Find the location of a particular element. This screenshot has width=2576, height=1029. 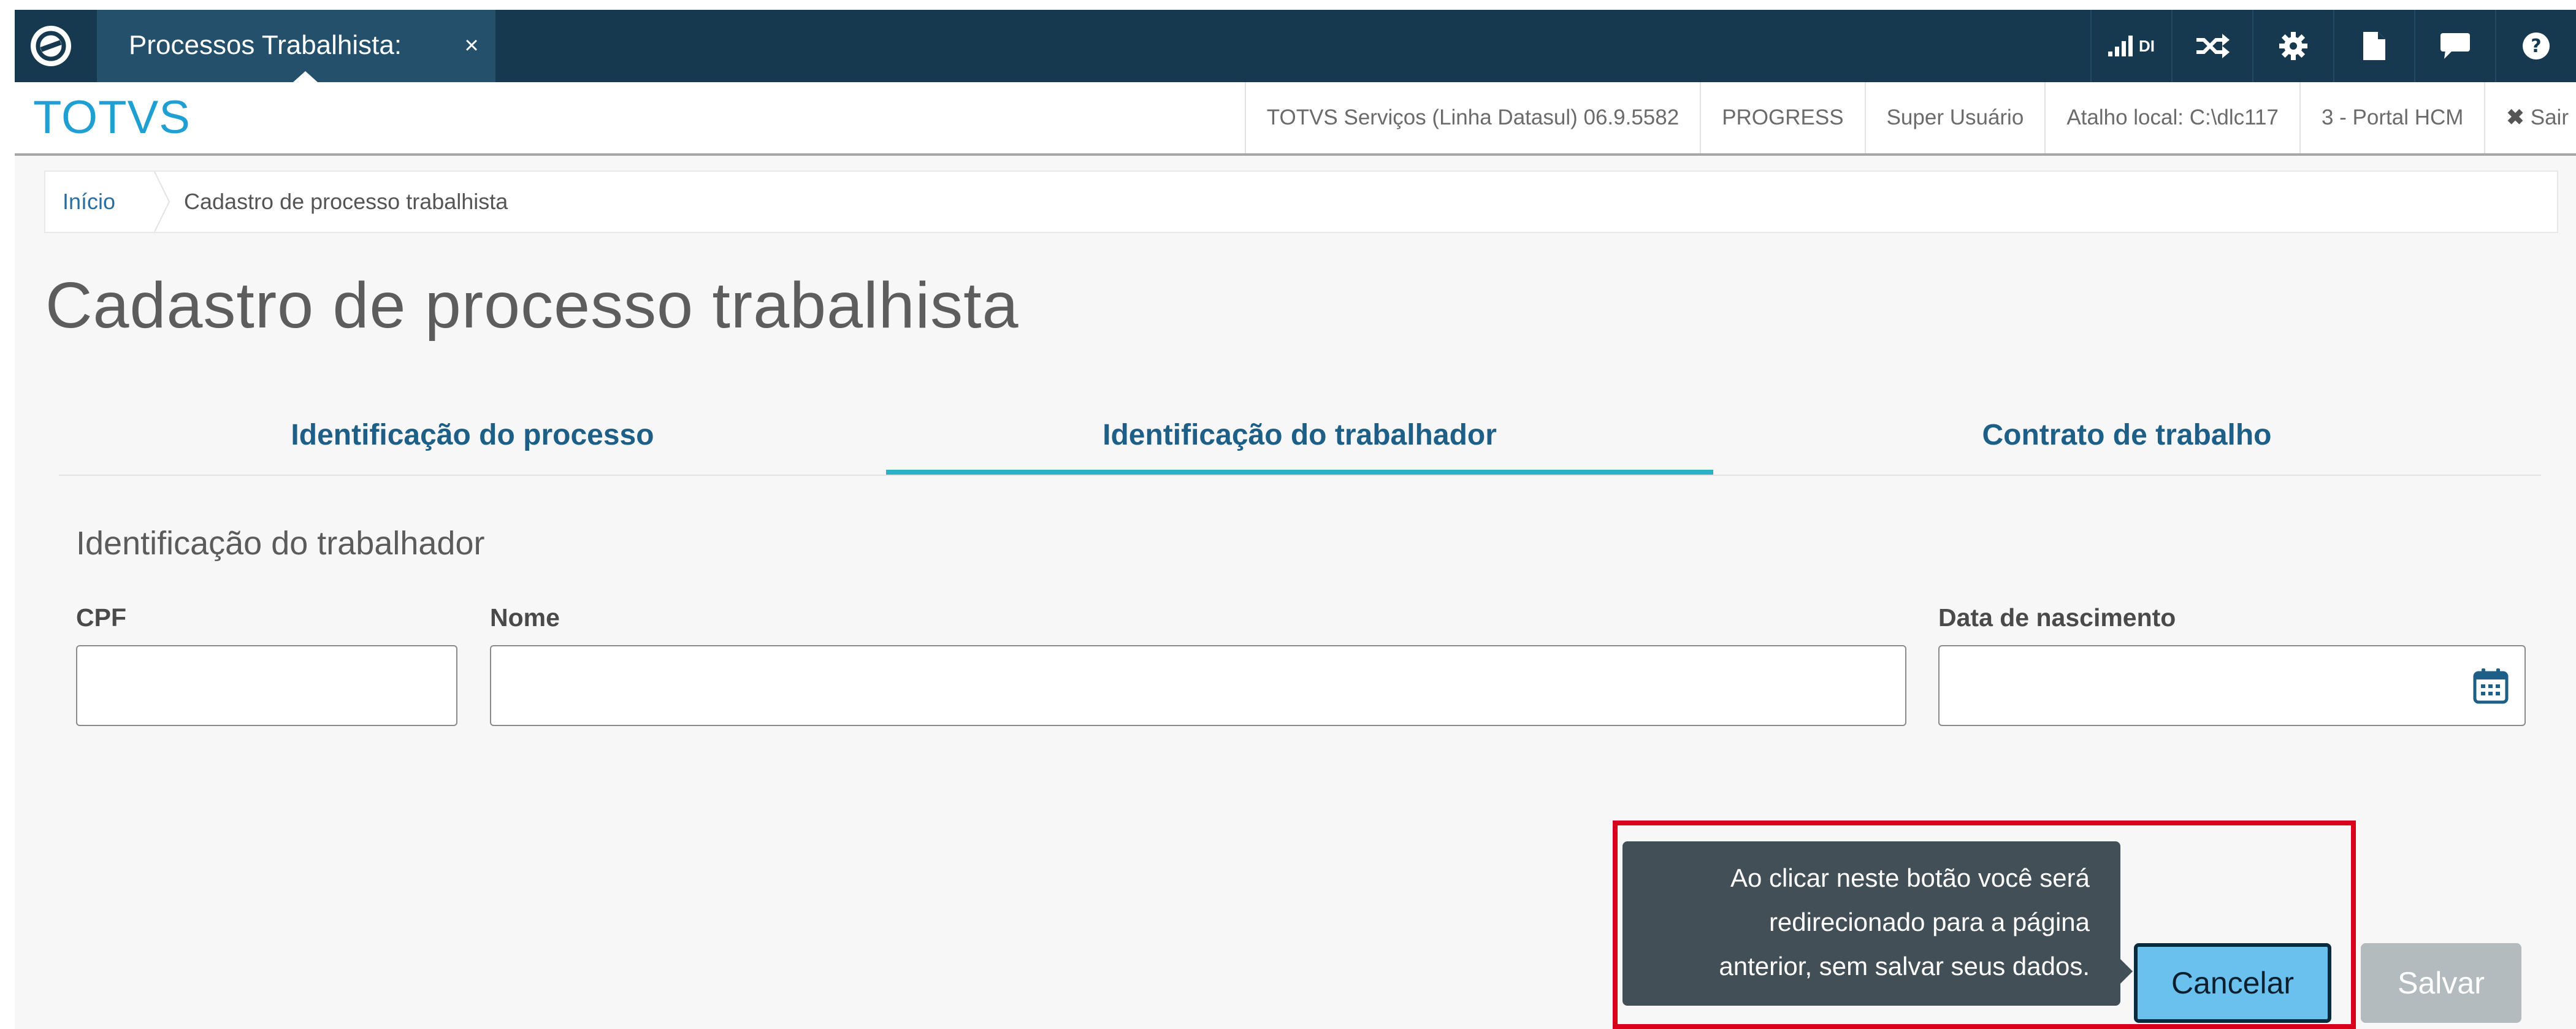

totvs-logo-icon is located at coordinates (51, 46).